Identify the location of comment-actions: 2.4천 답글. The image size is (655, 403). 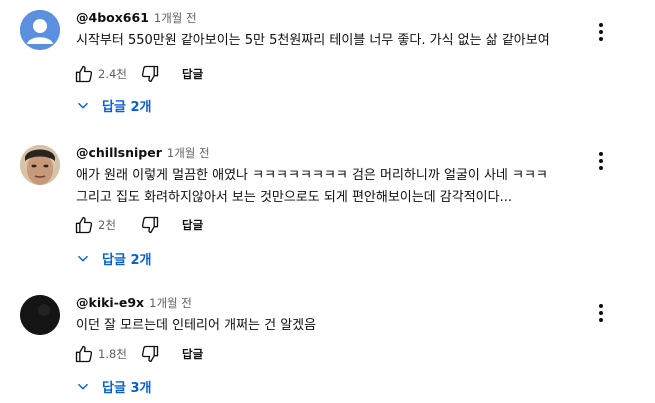
(137, 74).